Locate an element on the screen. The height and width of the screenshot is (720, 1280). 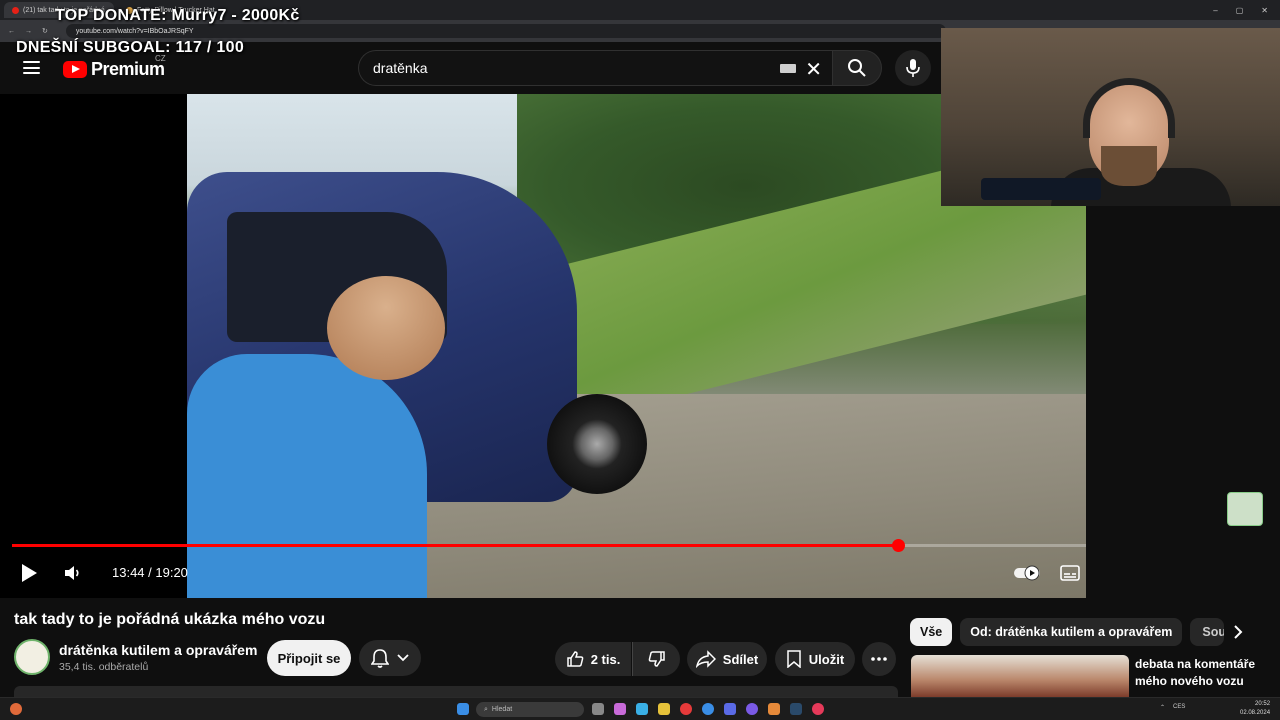
url-text: youtube.com/watch?v=IBbOaJRSqFY is located at coordinates (134, 31).